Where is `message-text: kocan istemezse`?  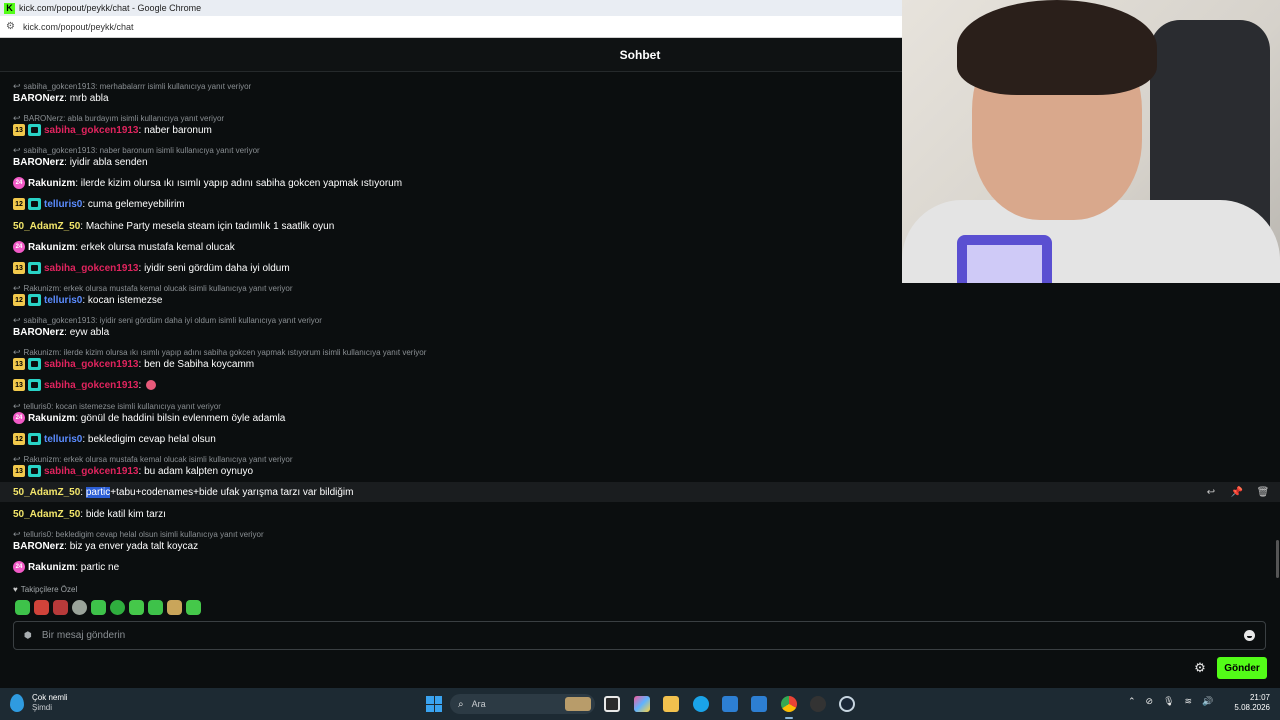 message-text: kocan istemezse is located at coordinates (125, 300).